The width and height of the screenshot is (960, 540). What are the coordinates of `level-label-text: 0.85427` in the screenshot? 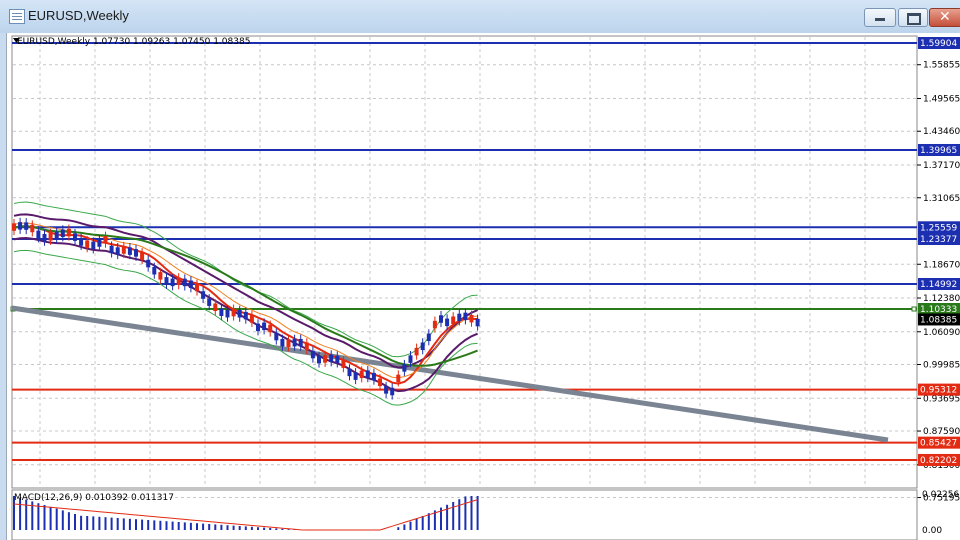 It's located at (938, 444).